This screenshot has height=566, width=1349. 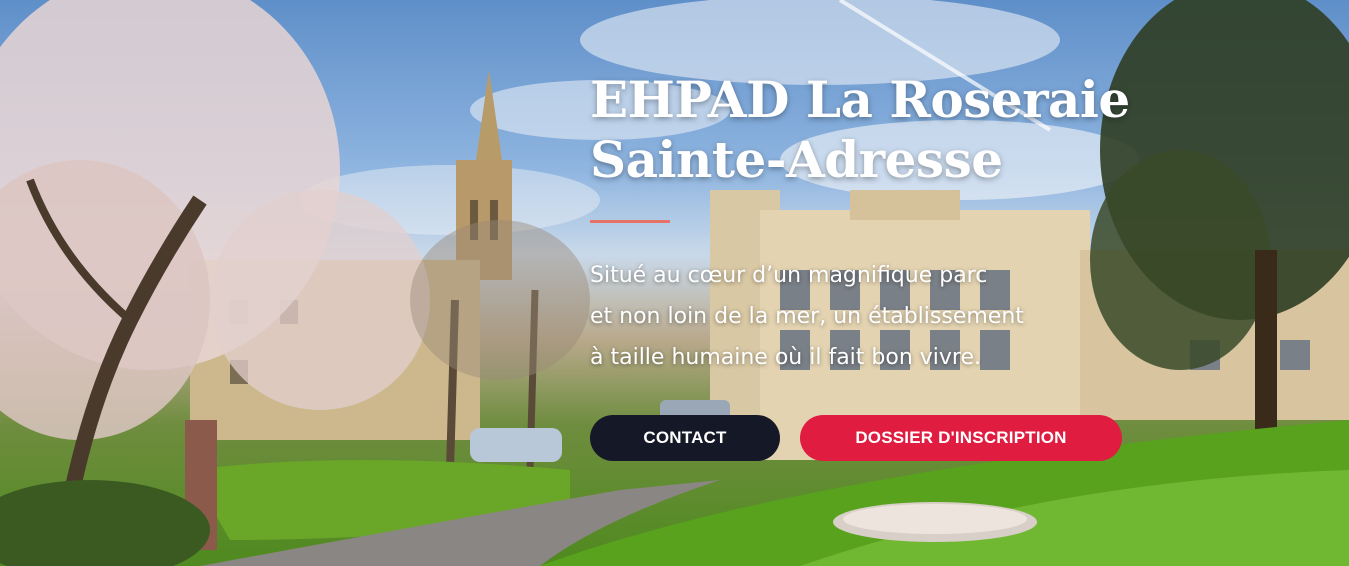 I want to click on hero-buttons: CONTACT DOSSIER D'INSCRIPTION, so click(x=856, y=438).